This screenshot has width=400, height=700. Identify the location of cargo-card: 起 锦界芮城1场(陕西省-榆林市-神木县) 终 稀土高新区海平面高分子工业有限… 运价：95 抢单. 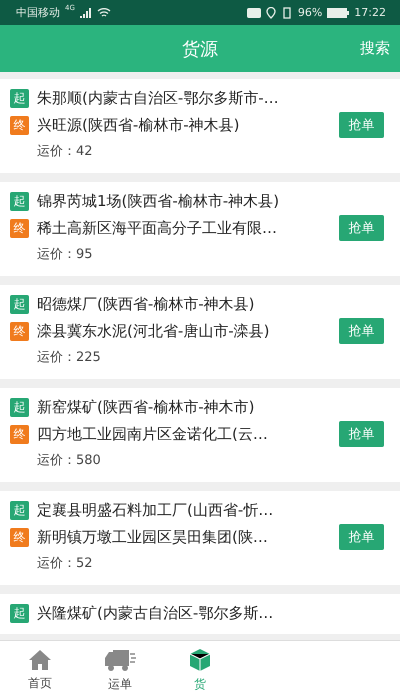
(200, 229).